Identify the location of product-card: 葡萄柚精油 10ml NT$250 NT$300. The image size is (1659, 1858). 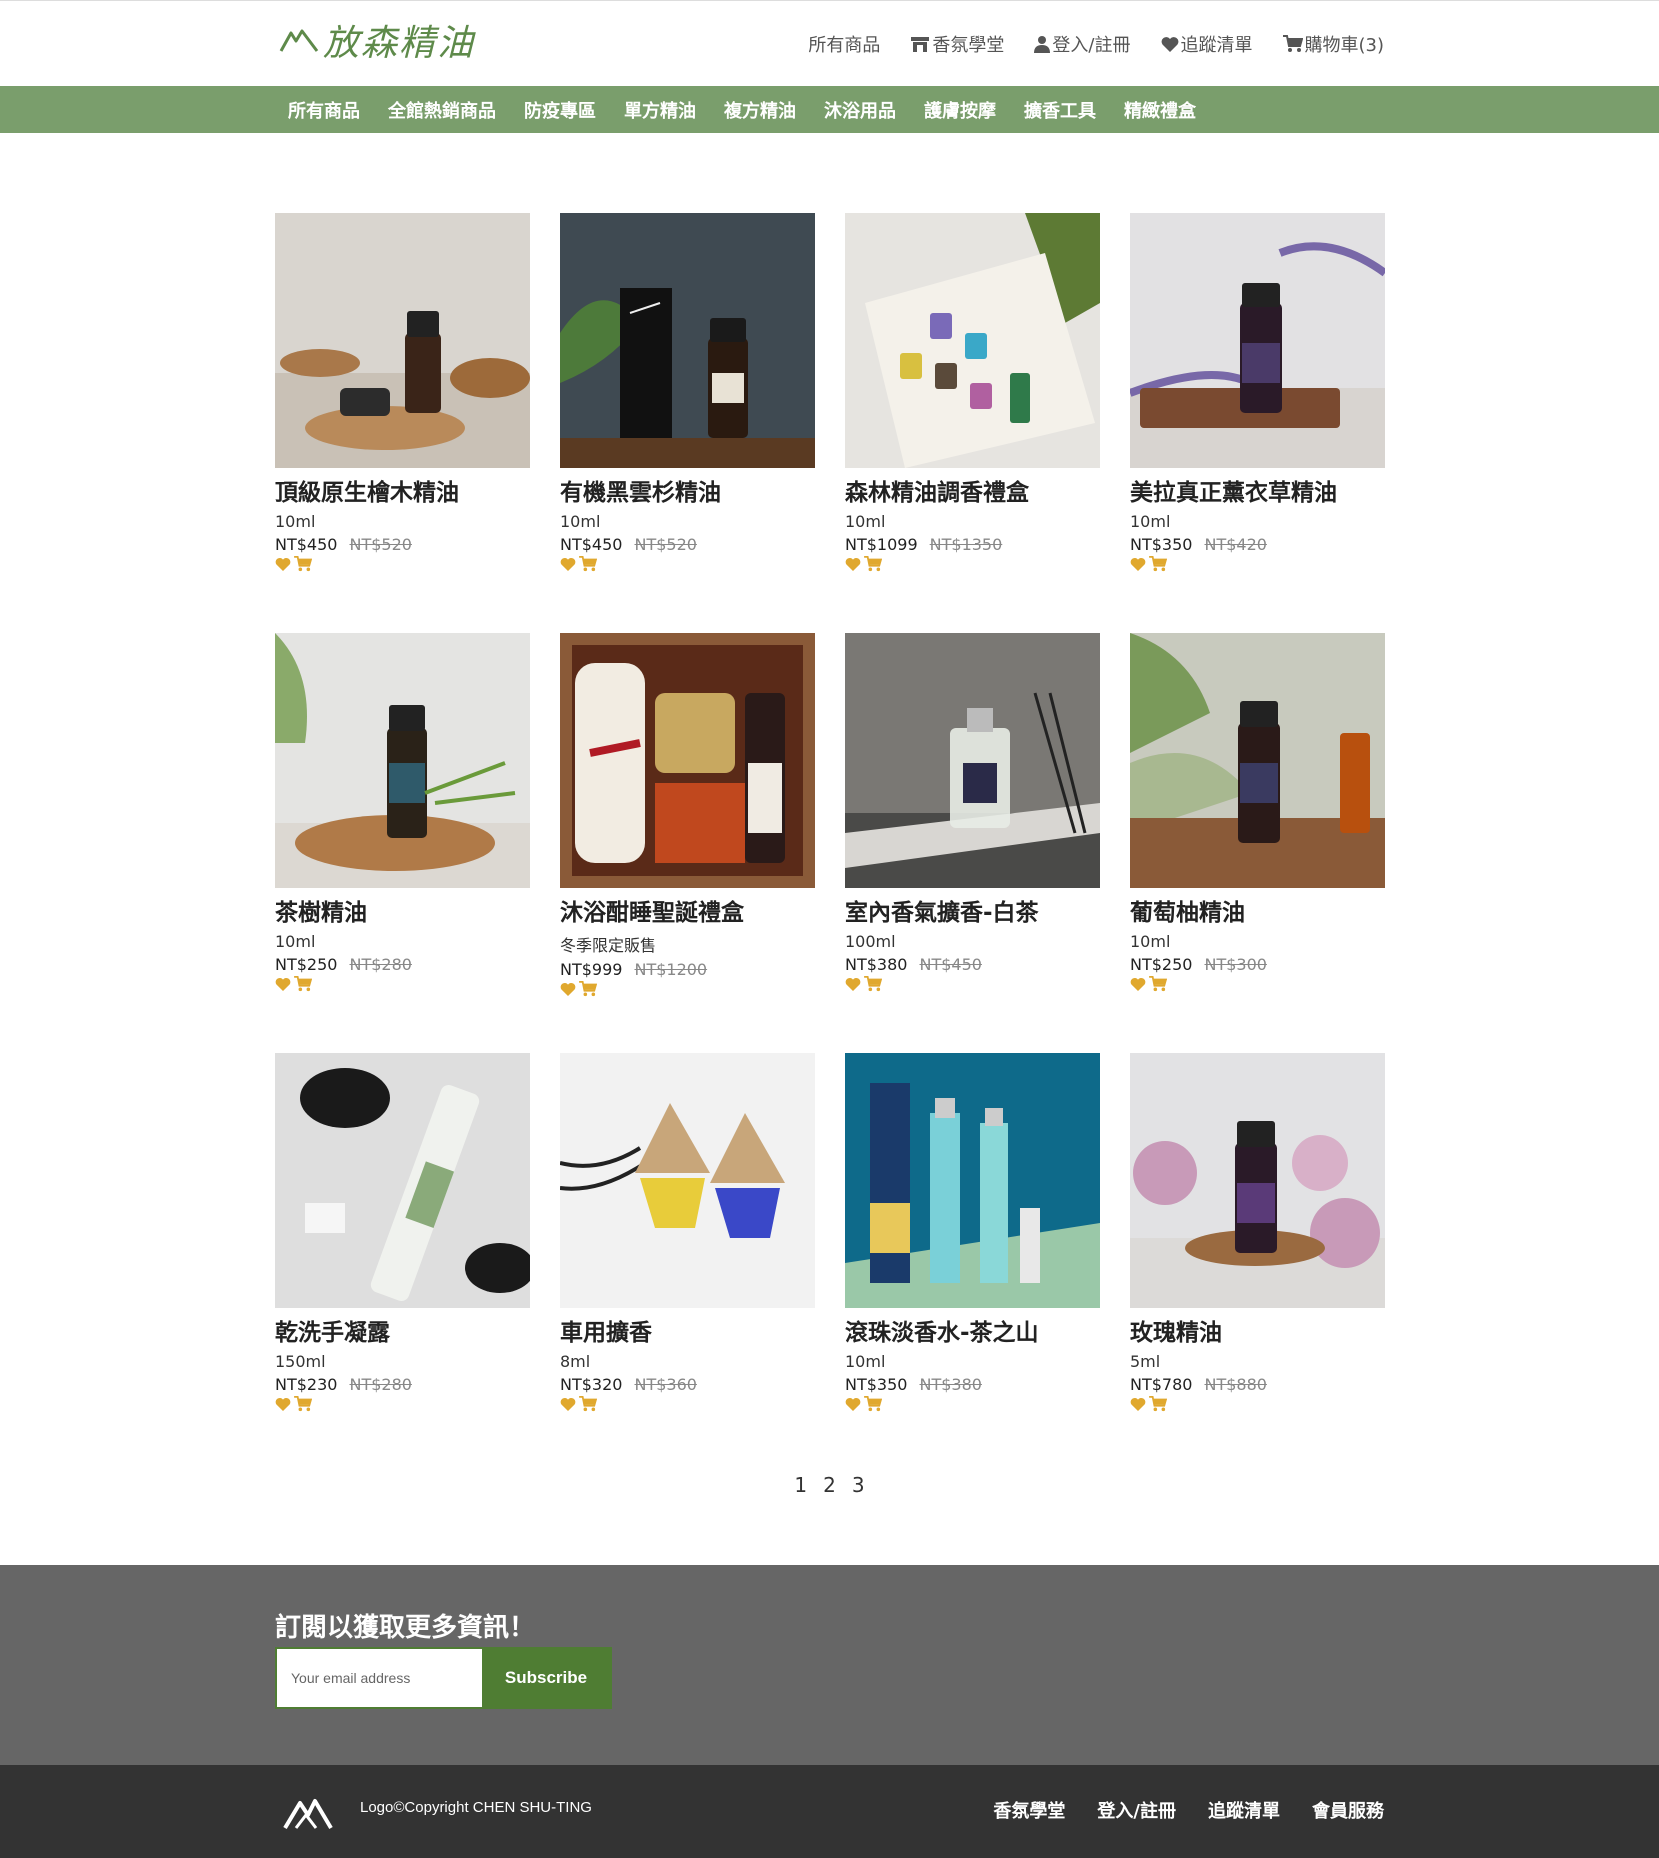
(1257, 818).